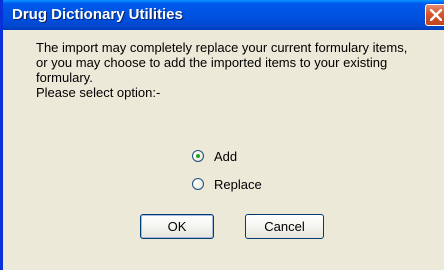 The height and width of the screenshot is (270, 444). I want to click on option-add: Add, so click(214, 156).